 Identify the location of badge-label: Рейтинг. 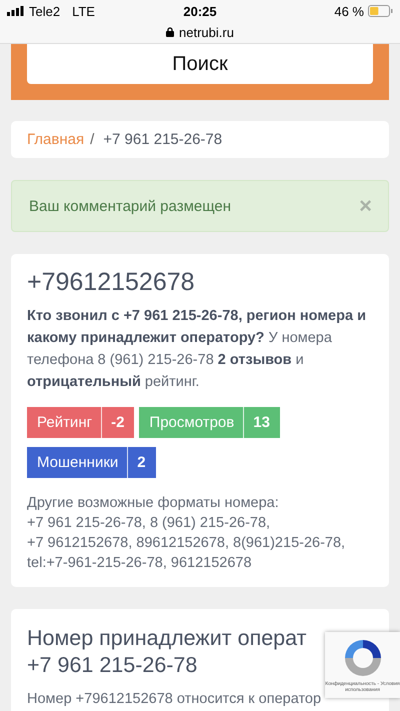
(64, 422).